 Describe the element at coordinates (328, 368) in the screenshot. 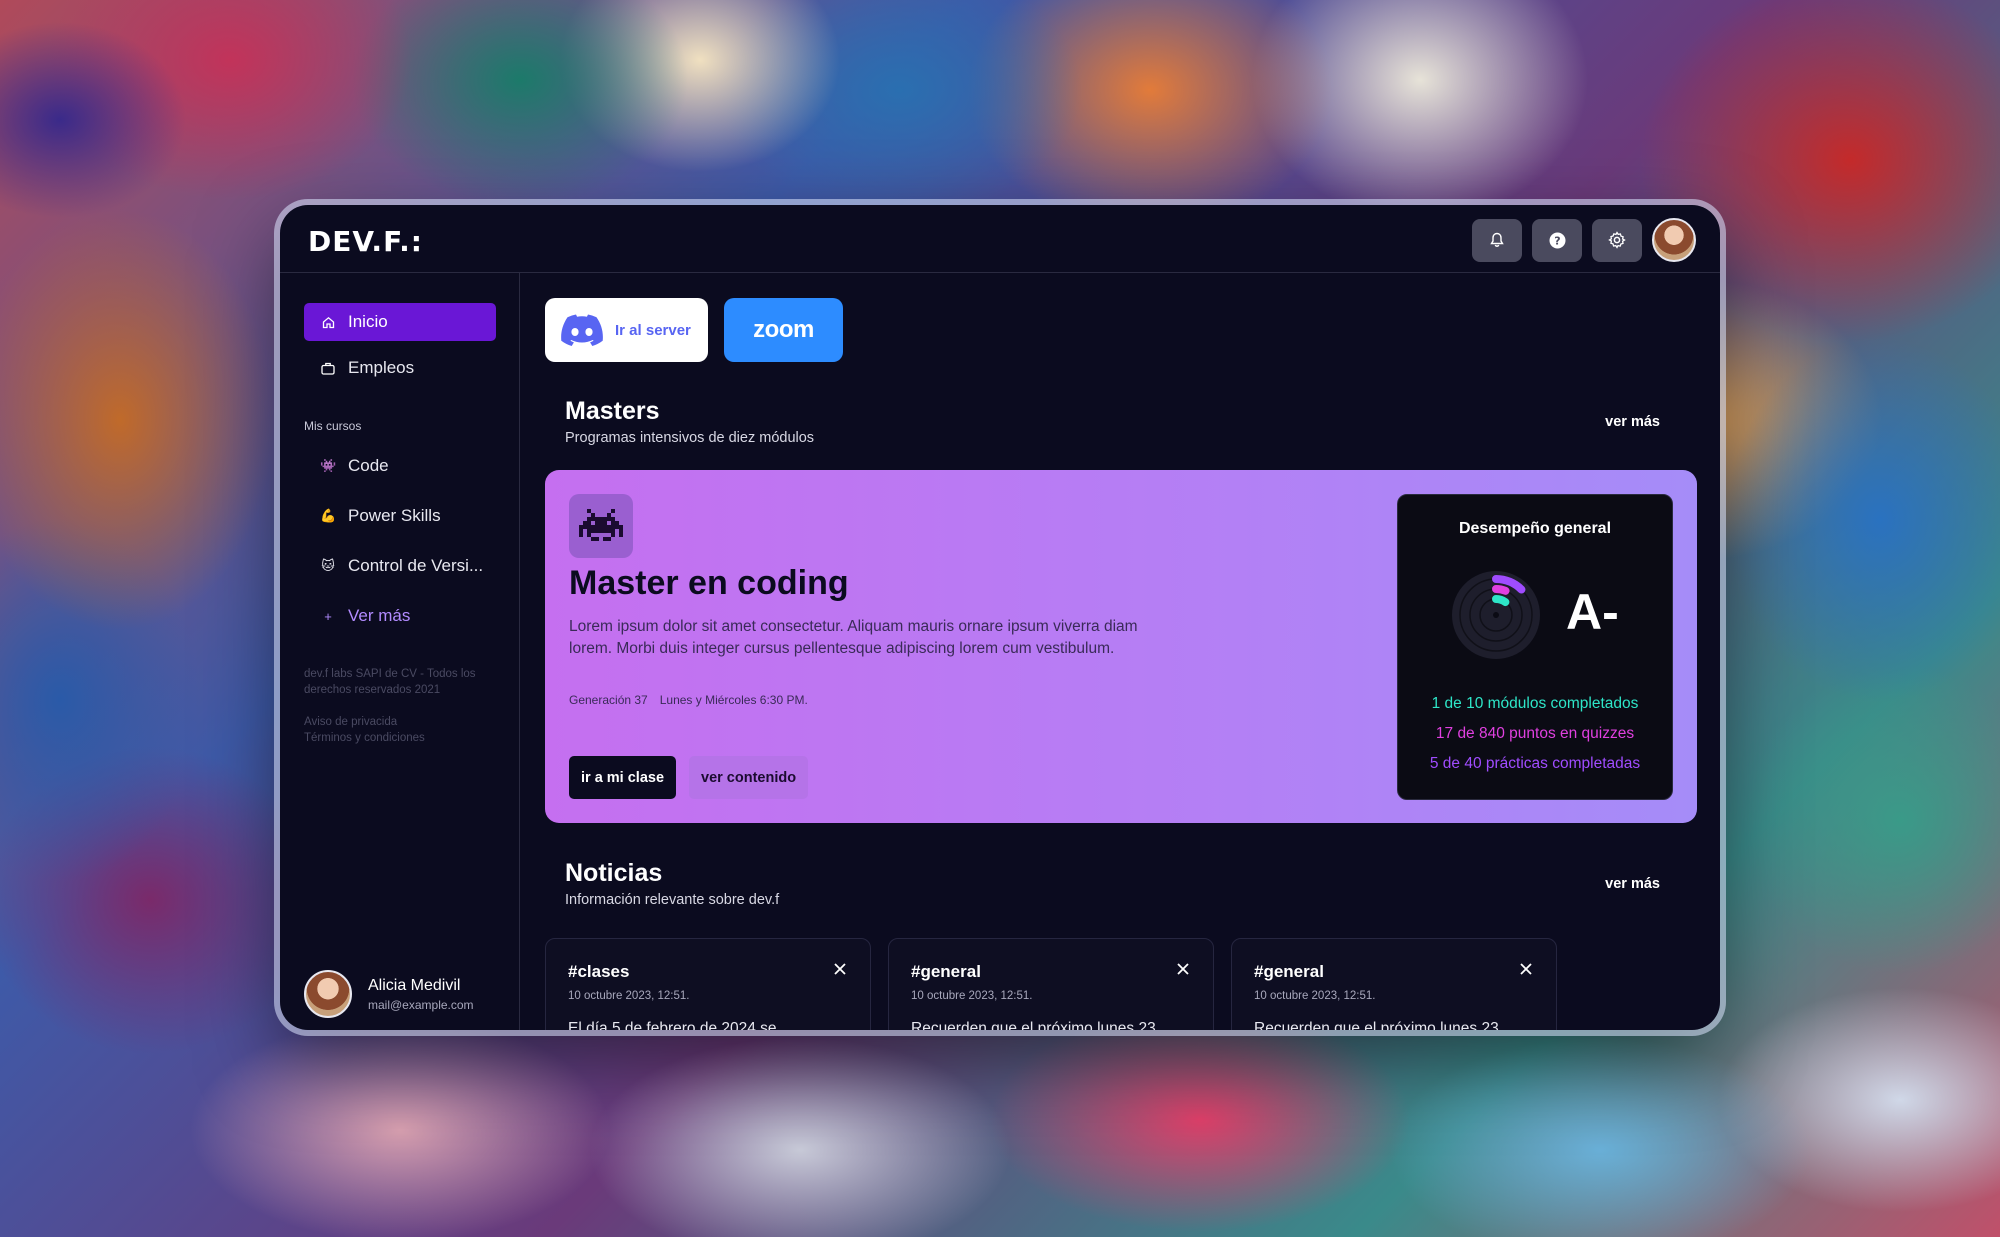

I see `briefcase-icon` at that location.